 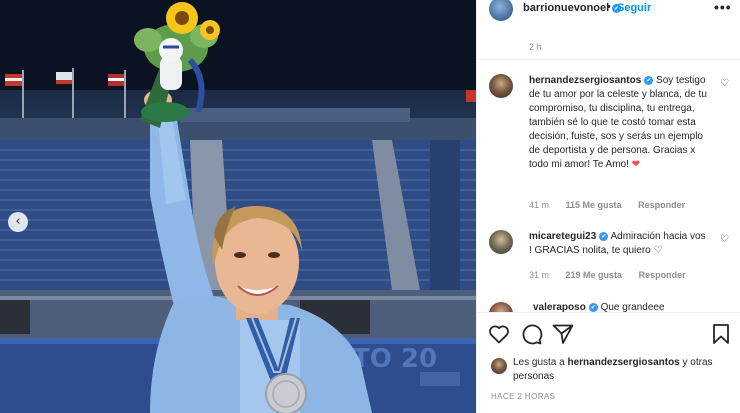 I want to click on white-heart-emoji: ♡, so click(x=658, y=250).